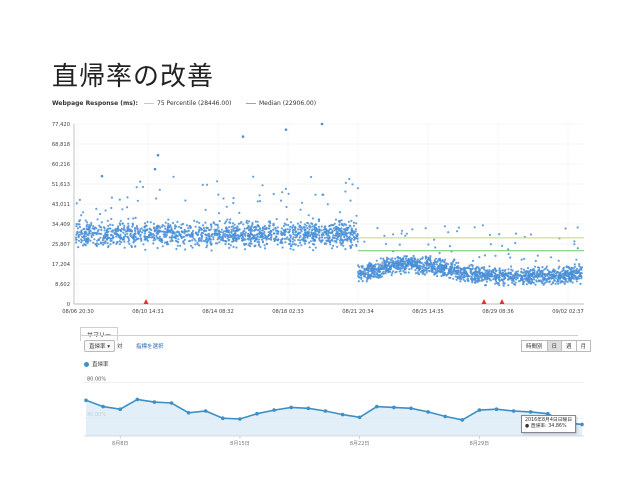 The image size is (638, 479). Describe the element at coordinates (99, 334) in the screenshot. I see `tab-summary: サマリー` at that location.